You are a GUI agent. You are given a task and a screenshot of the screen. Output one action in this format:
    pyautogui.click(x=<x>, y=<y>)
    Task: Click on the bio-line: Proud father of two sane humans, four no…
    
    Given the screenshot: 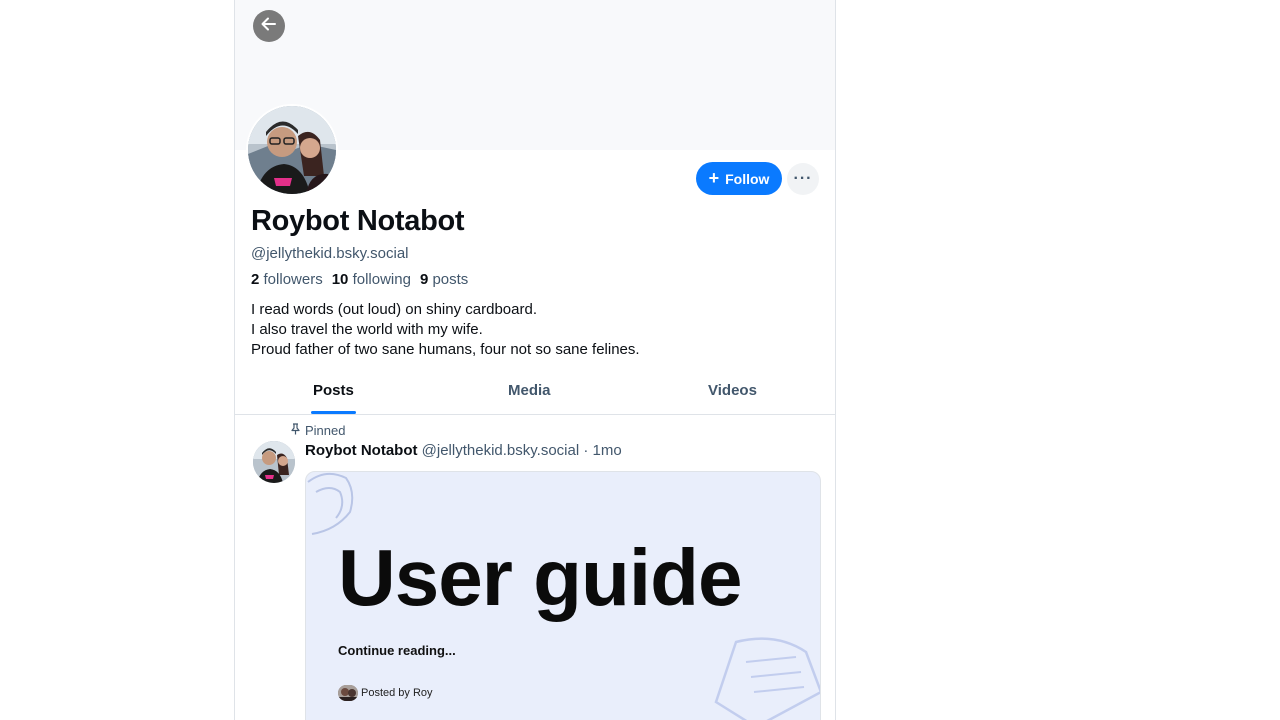 What is the action you would take?
    pyautogui.click(x=445, y=349)
    